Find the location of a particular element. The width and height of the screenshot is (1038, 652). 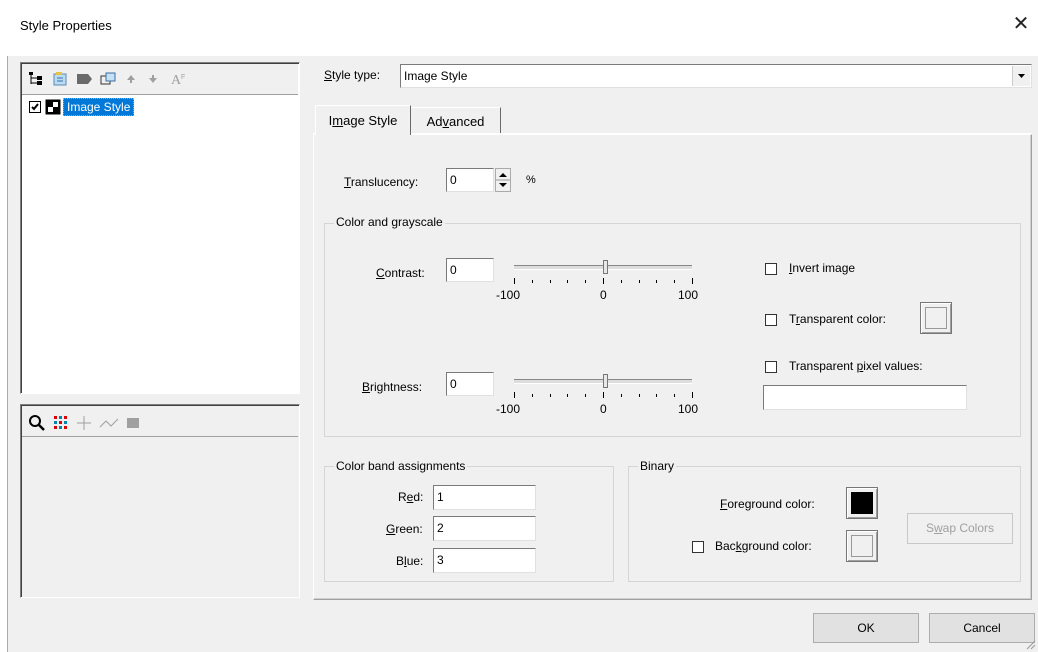

background-color-label: Background color: is located at coordinates (763, 546).